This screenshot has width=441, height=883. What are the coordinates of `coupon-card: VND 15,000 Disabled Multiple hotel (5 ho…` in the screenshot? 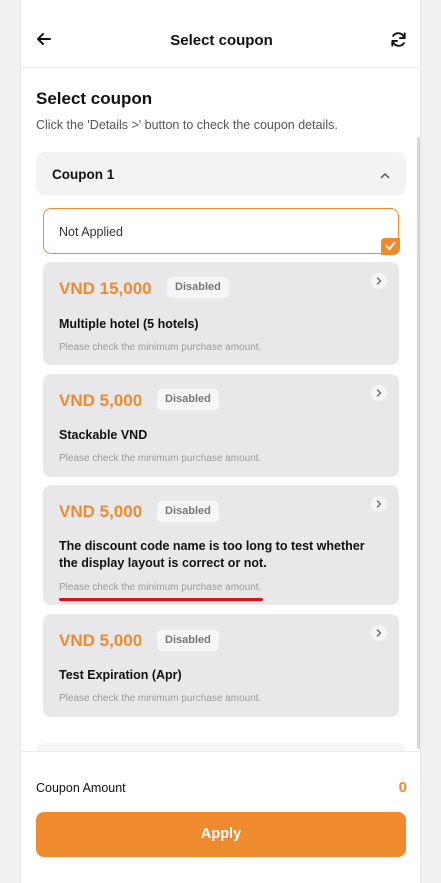 It's located at (221, 313).